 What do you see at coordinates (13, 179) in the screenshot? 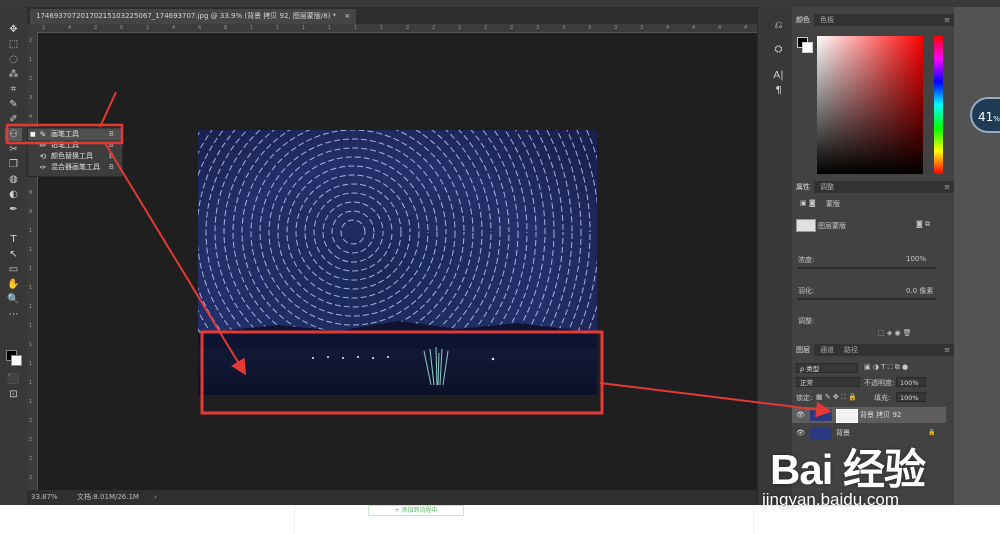
I see `eraser-tool-icon: ◍` at bounding box center [13, 179].